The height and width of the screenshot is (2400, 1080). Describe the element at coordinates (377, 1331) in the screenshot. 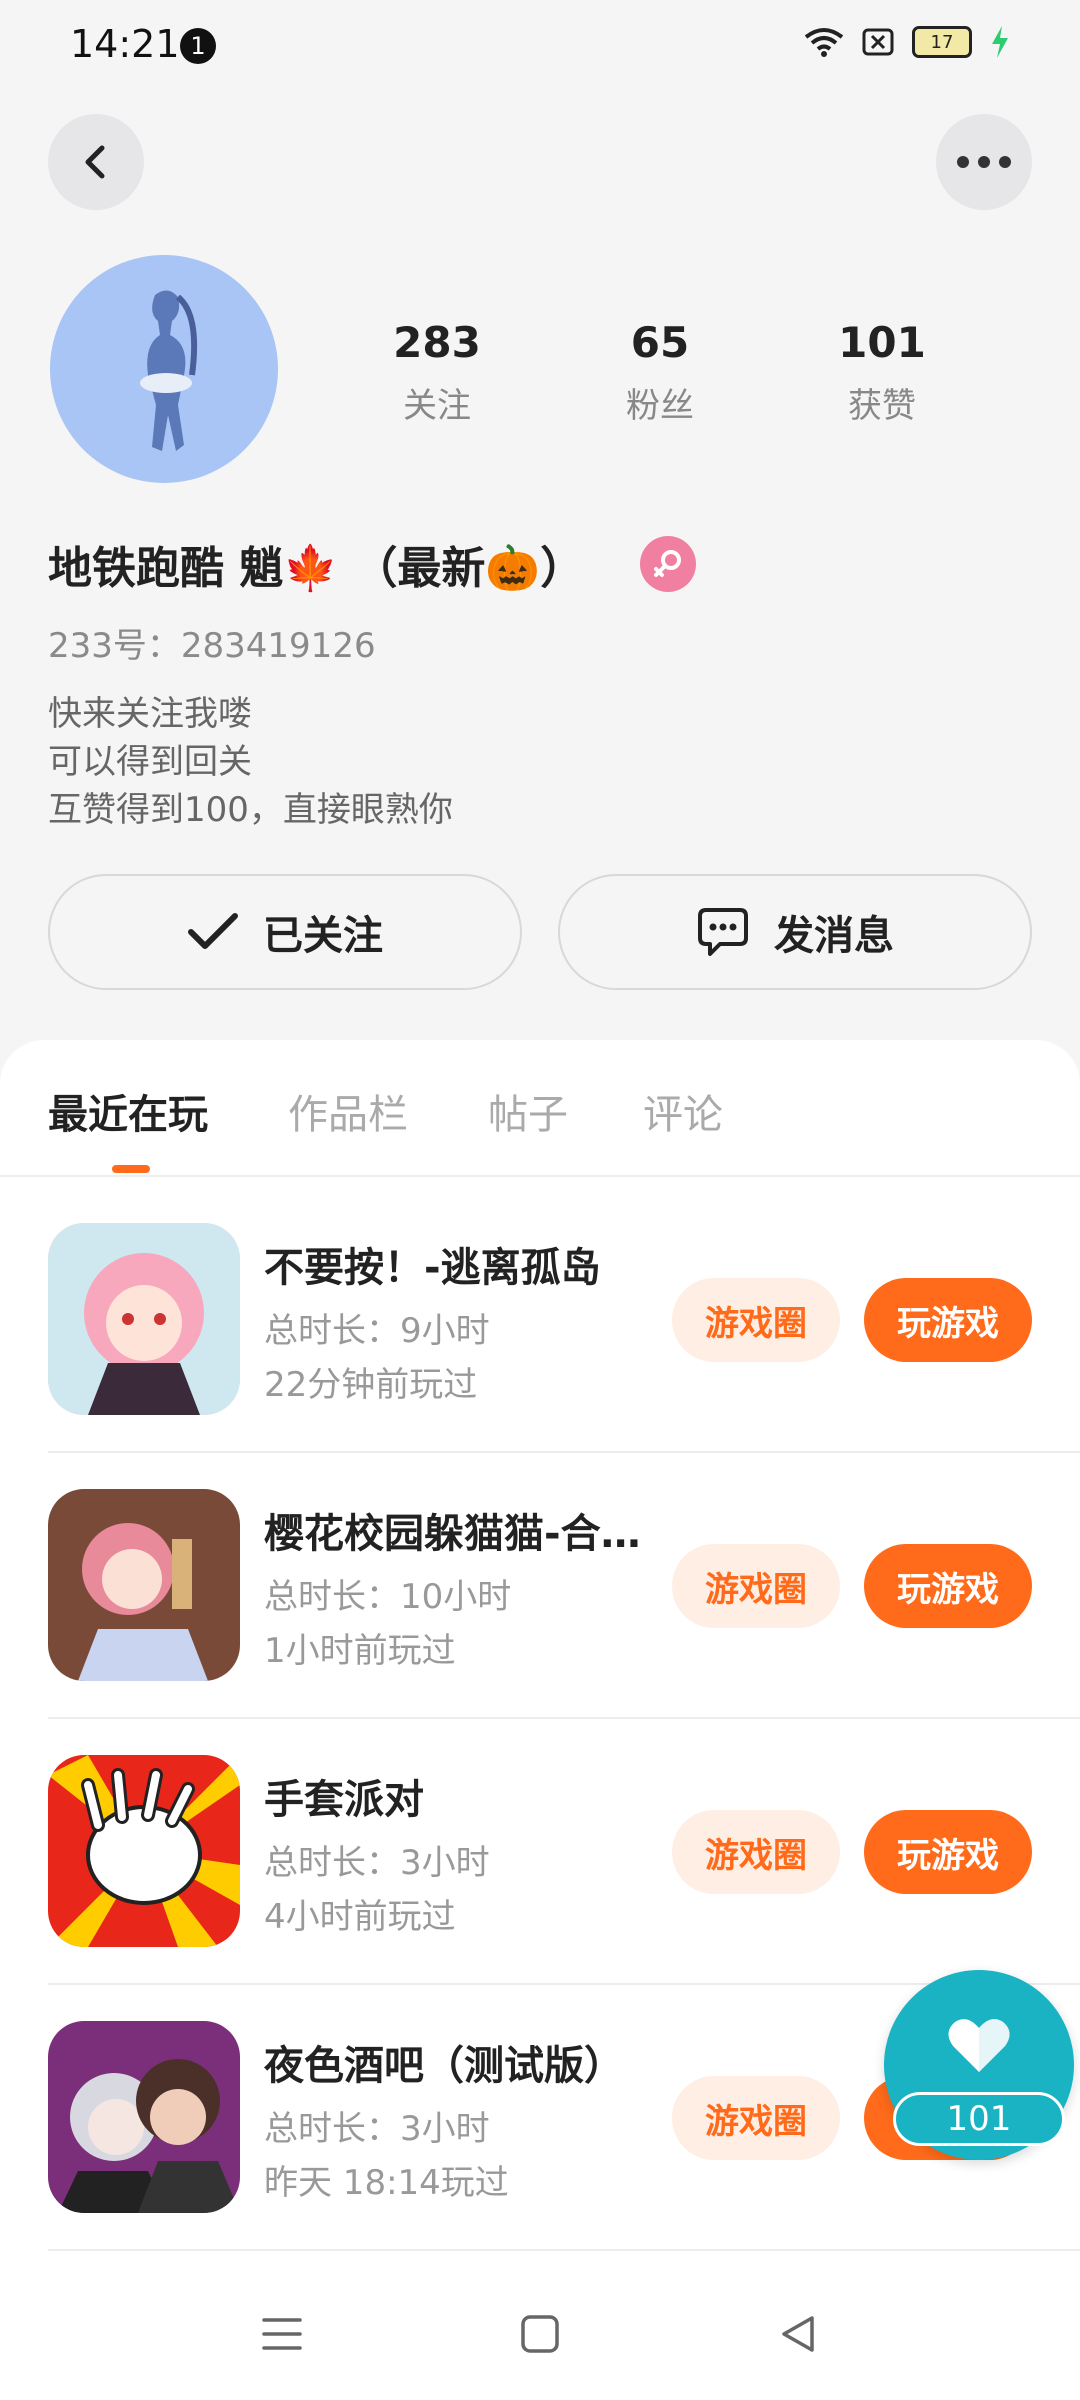

I see `game-duration: 总时长：9小时` at that location.